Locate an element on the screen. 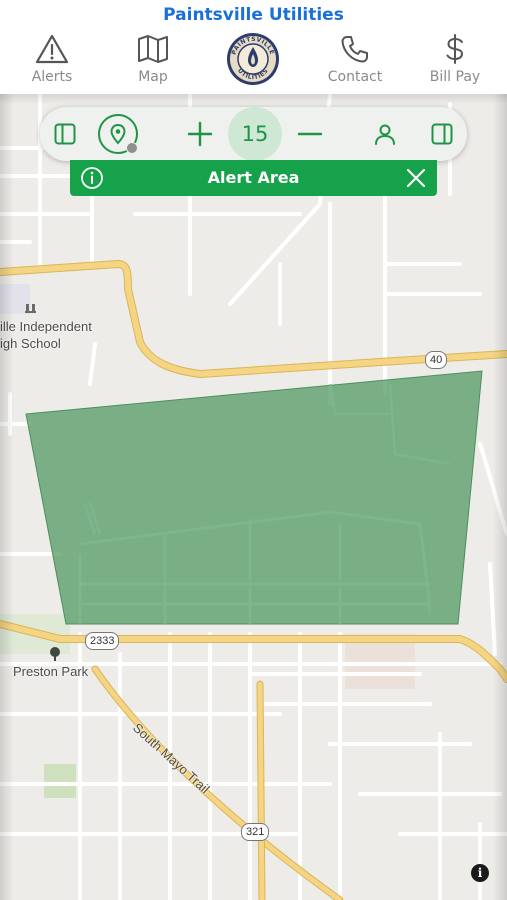  phone-icon is located at coordinates (354, 49).